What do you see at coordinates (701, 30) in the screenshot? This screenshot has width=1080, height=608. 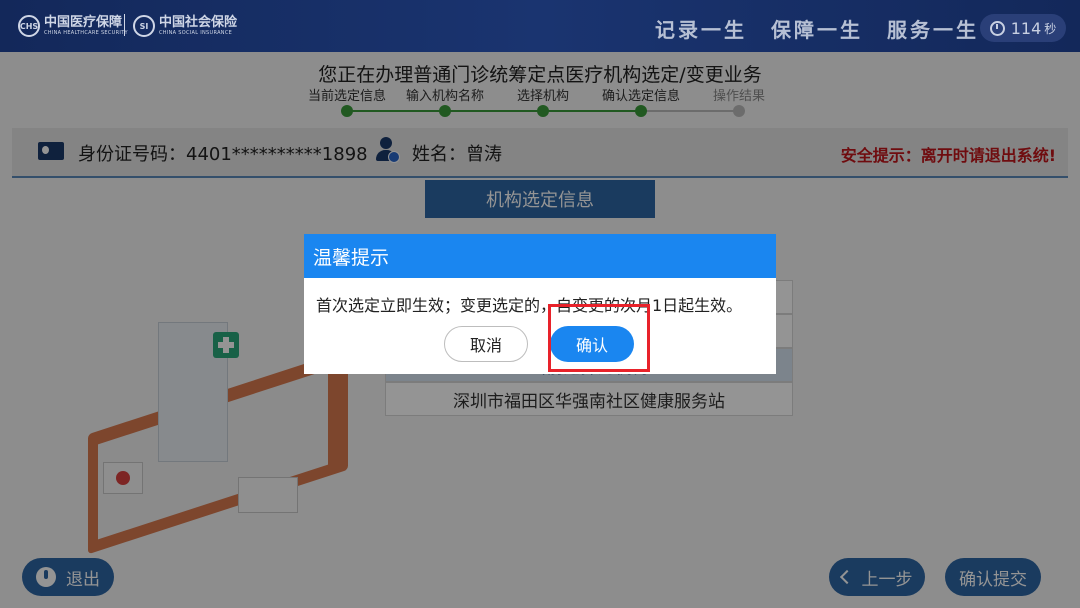 I see `slogan-record: 记录一生` at bounding box center [701, 30].